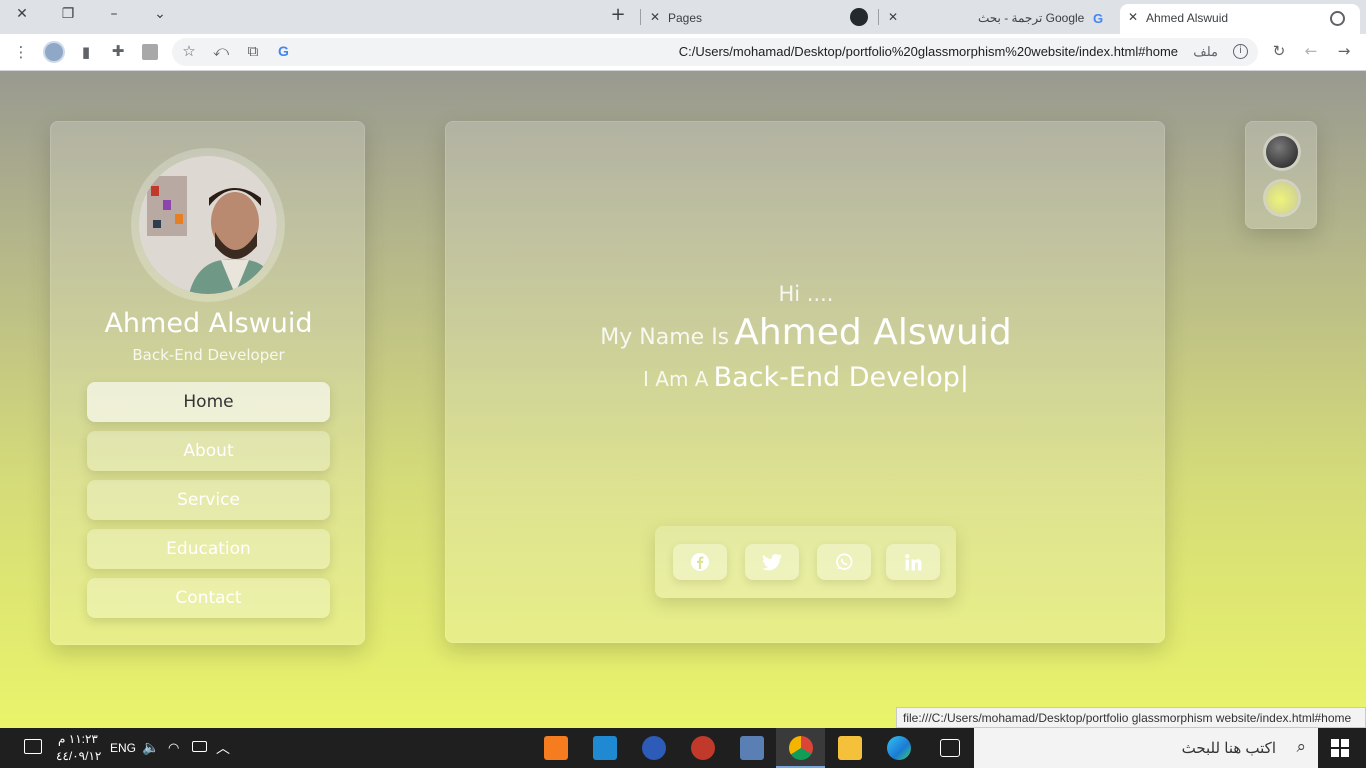 This screenshot has height=768, width=1366. Describe the element at coordinates (700, 562) in the screenshot. I see `facebook-icon` at that location.